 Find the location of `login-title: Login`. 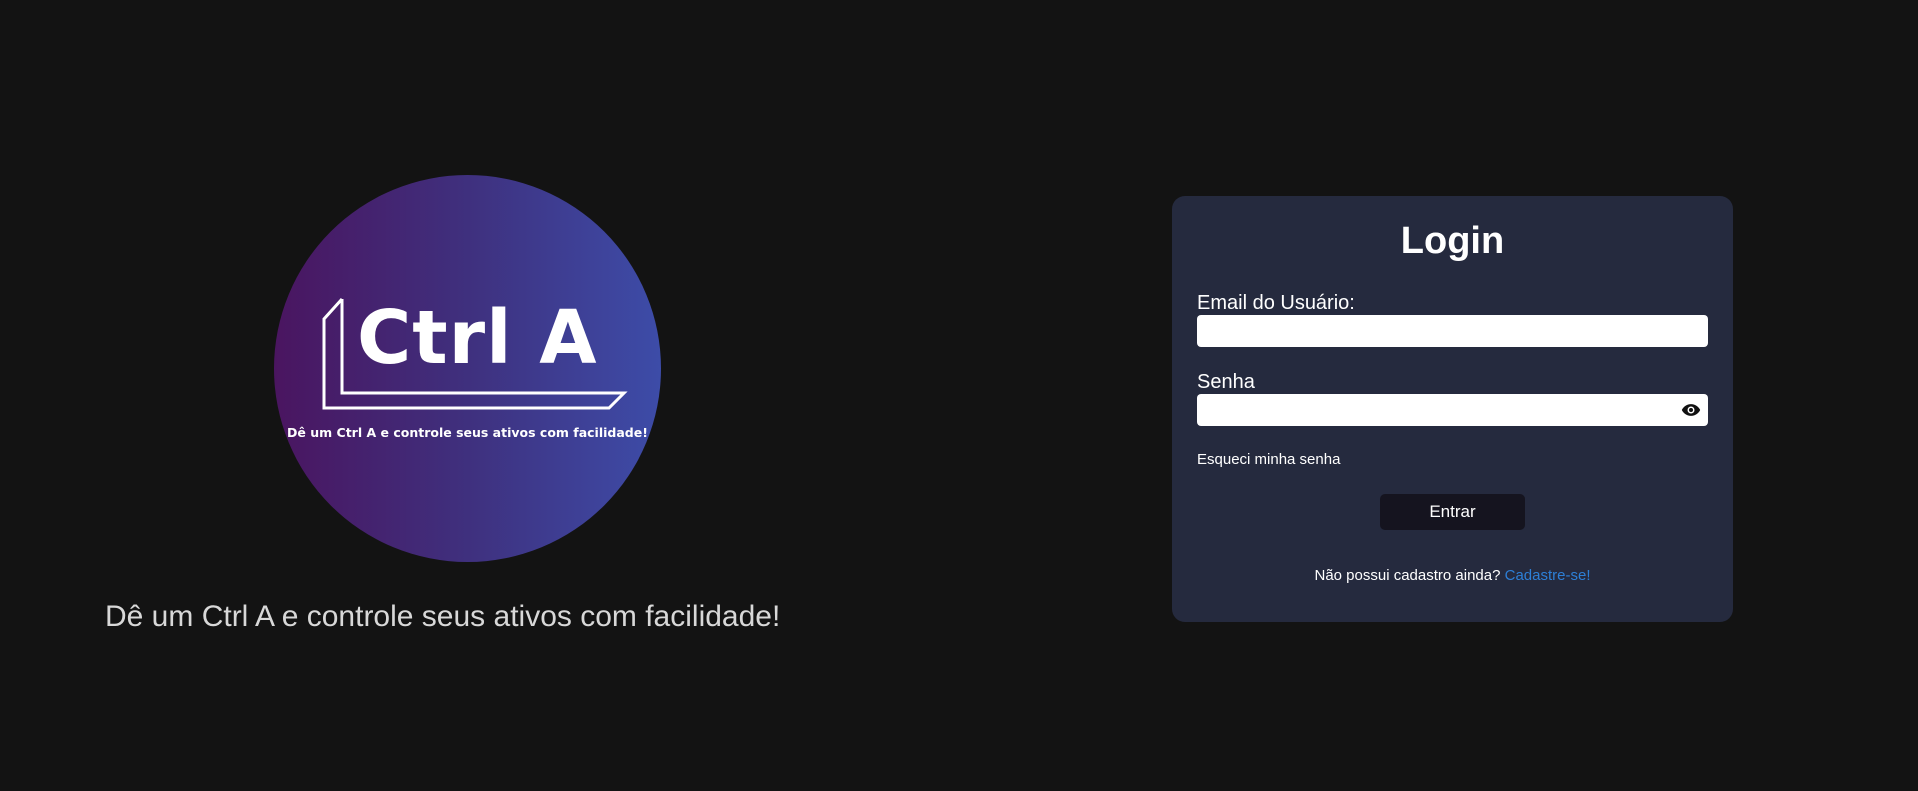

login-title: Login is located at coordinates (1452, 241).